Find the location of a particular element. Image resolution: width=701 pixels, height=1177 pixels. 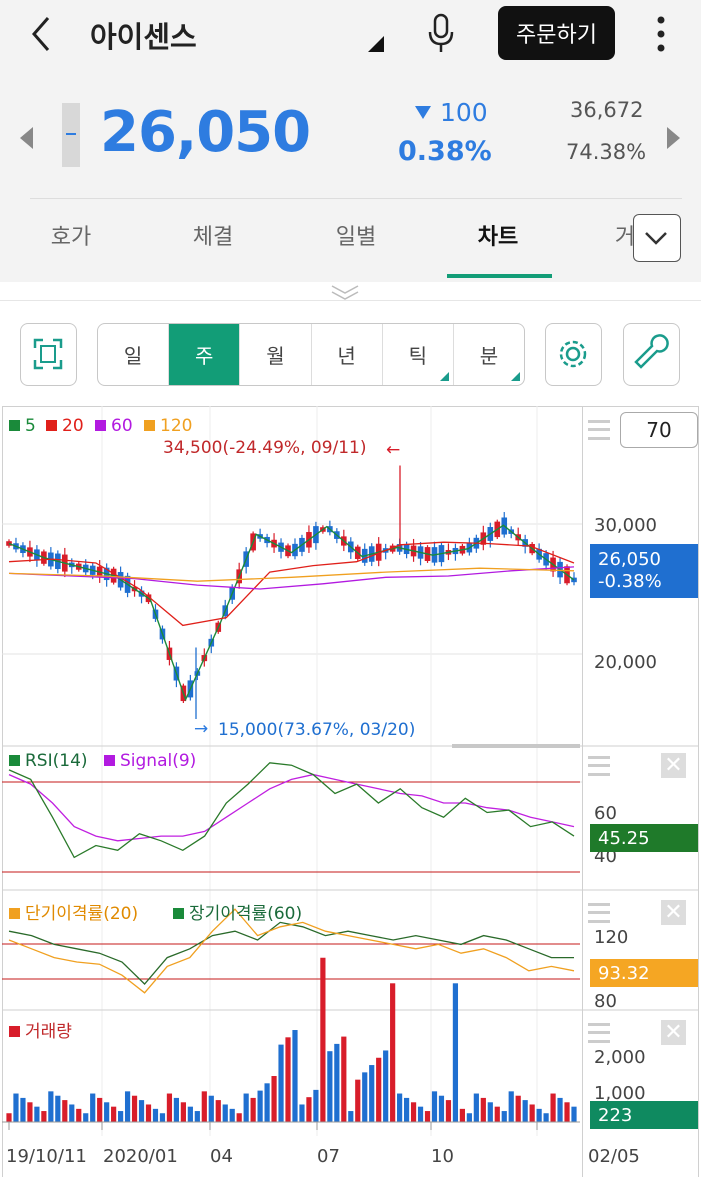

collapse-handle-icon is located at coordinates (345, 292).